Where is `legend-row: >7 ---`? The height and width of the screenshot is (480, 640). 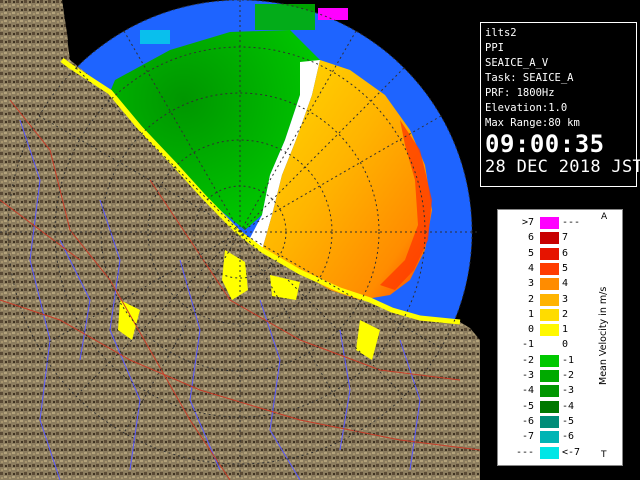 legend-row: >7 --- is located at coordinates (553, 223).